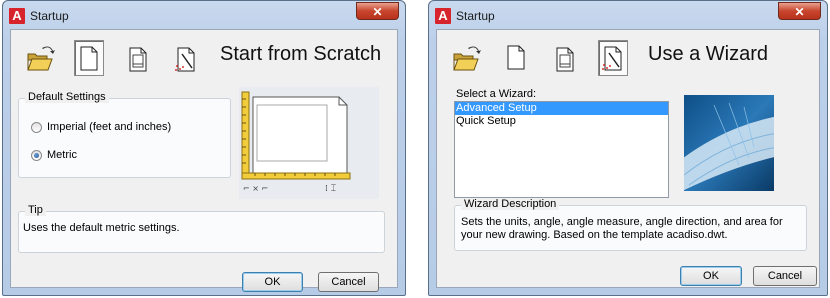 The image size is (830, 298). I want to click on tip-label: Tip, so click(35, 210).